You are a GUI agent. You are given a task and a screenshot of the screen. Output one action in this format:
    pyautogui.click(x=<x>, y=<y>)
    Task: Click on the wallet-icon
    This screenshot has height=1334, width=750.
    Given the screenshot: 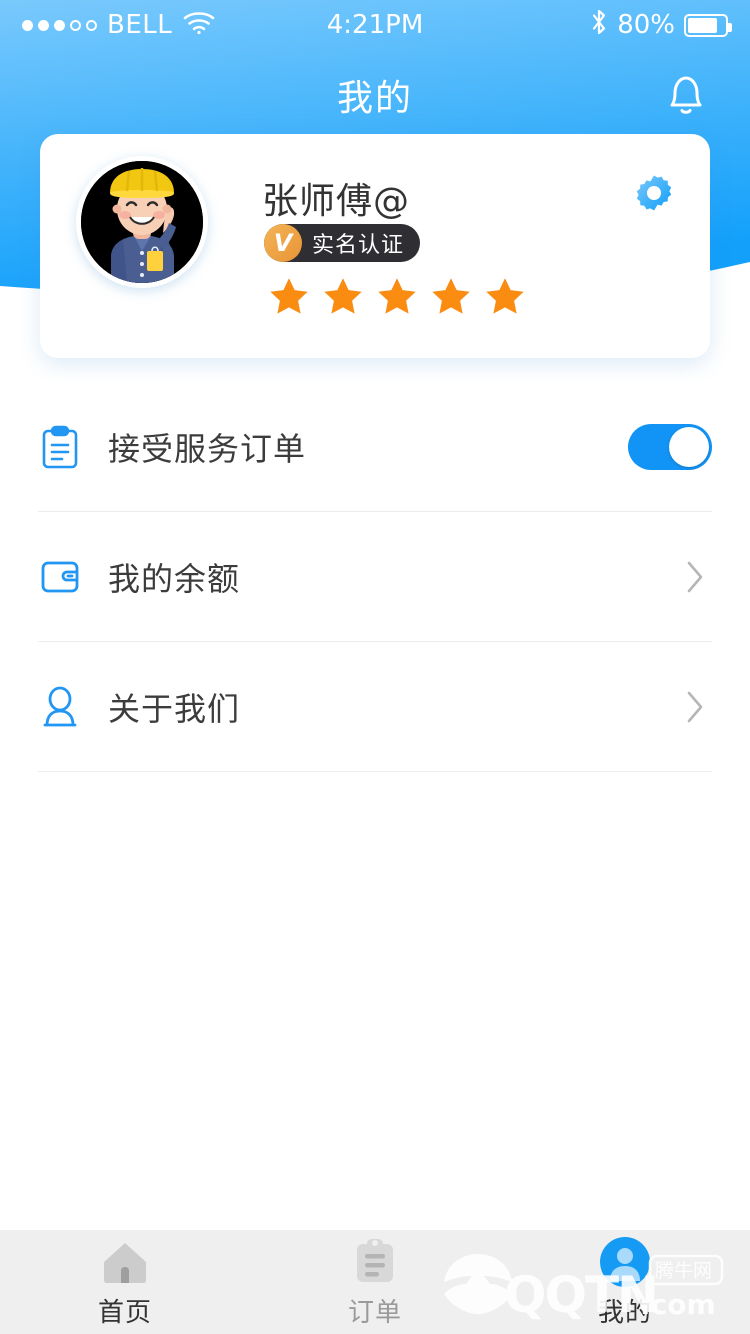 What is the action you would take?
    pyautogui.click(x=60, y=577)
    